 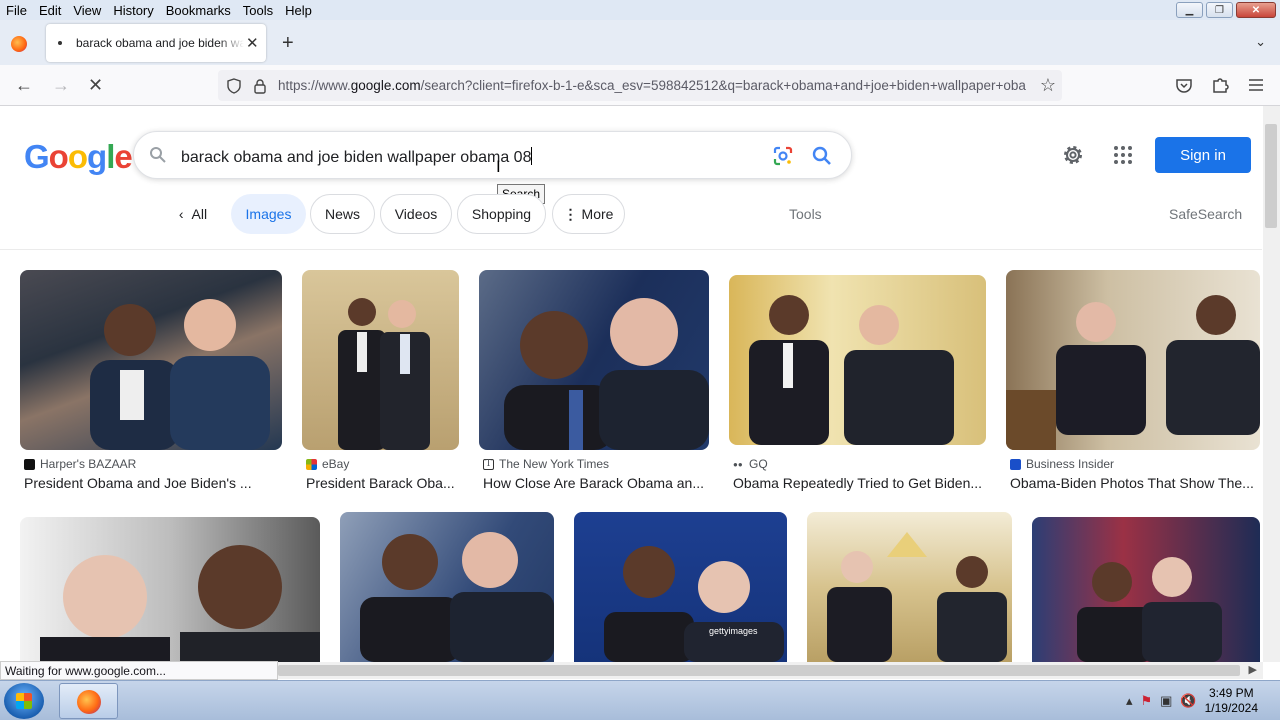 What do you see at coordinates (180, 374) in the screenshot?
I see `result-image-1-art` at bounding box center [180, 374].